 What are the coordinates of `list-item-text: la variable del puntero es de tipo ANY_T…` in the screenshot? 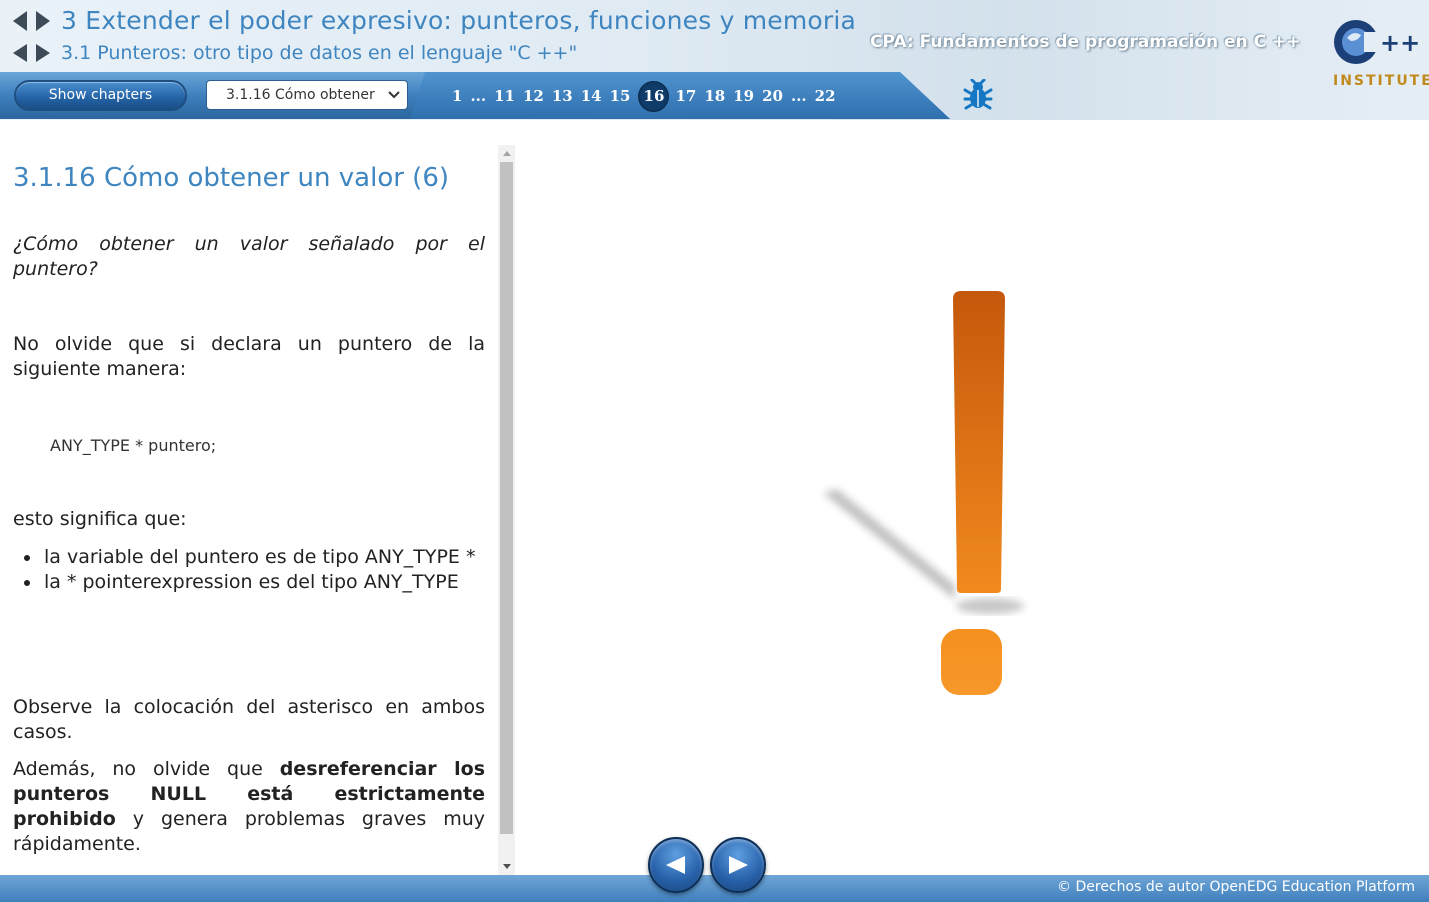 It's located at (260, 557).